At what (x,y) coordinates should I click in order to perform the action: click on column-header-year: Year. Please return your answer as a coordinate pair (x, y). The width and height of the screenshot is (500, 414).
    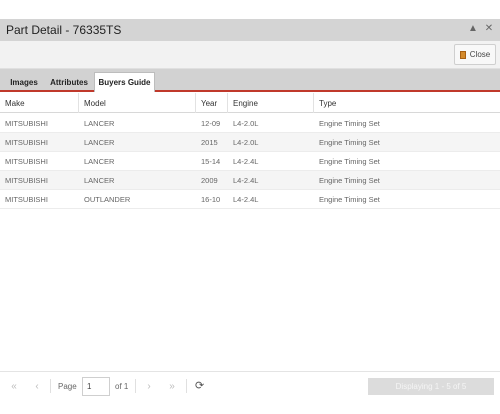
    Looking at the image, I should click on (212, 103).